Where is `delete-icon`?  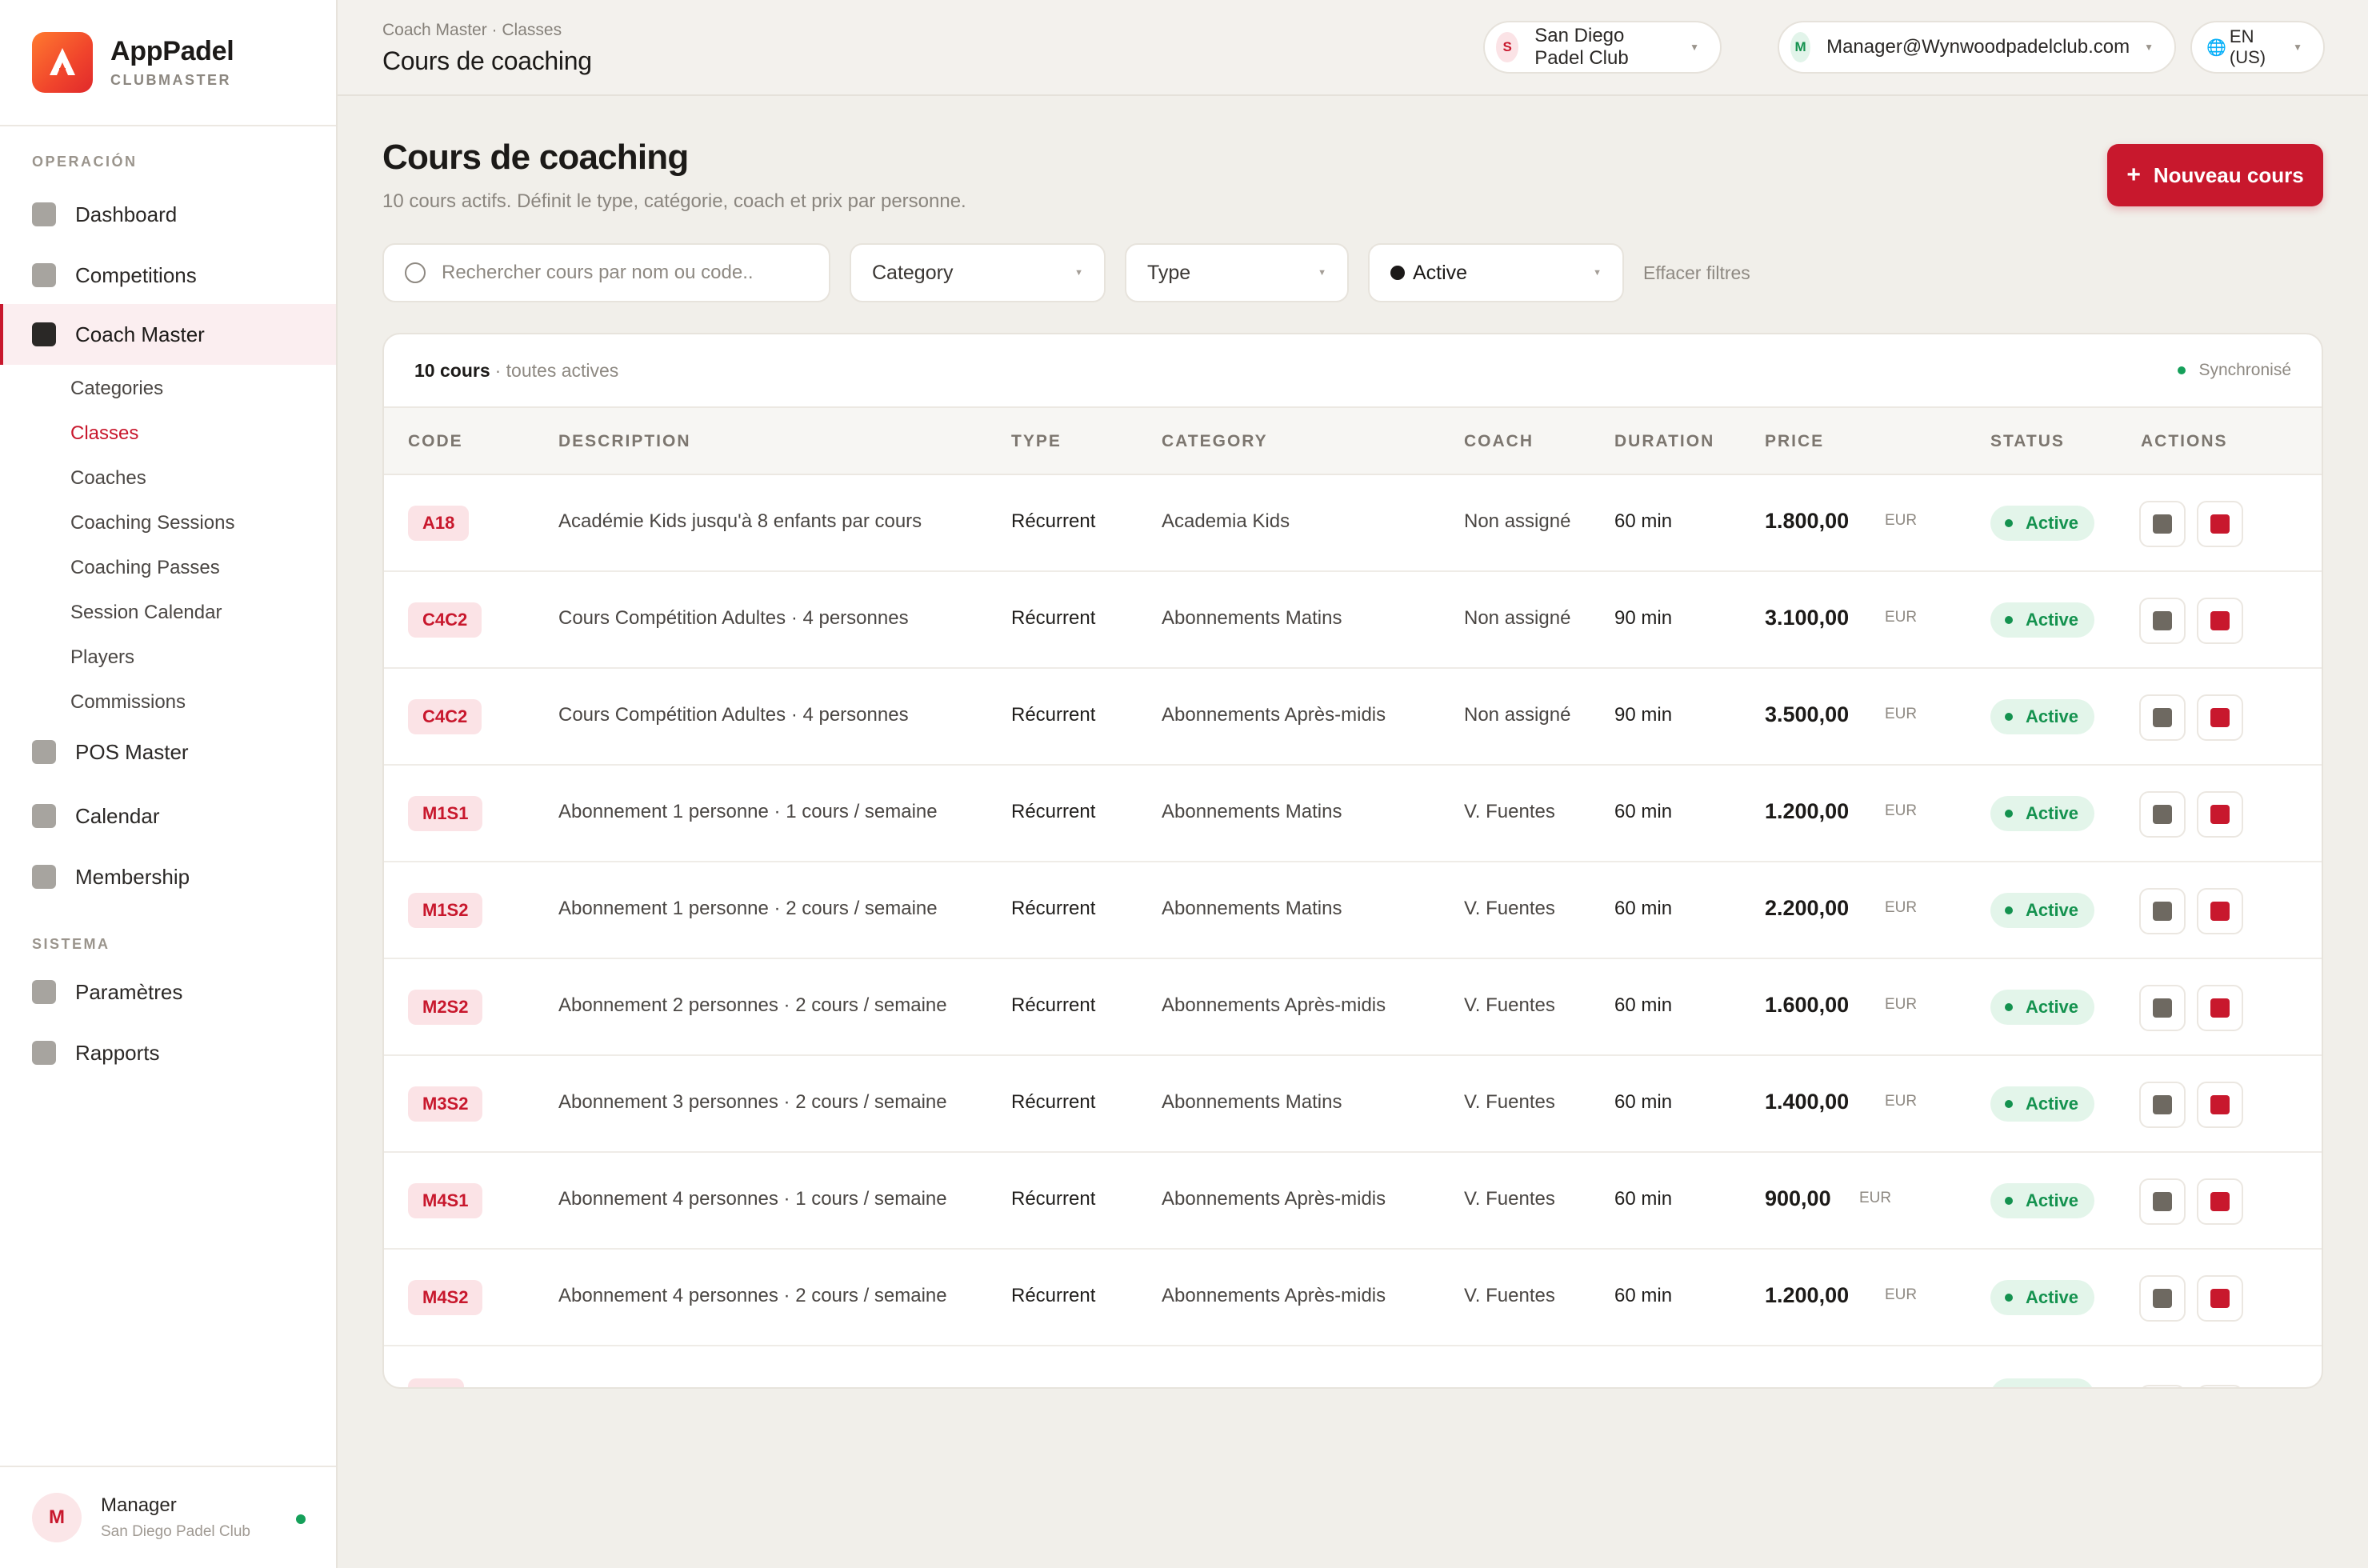 delete-icon is located at coordinates (2220, 1104).